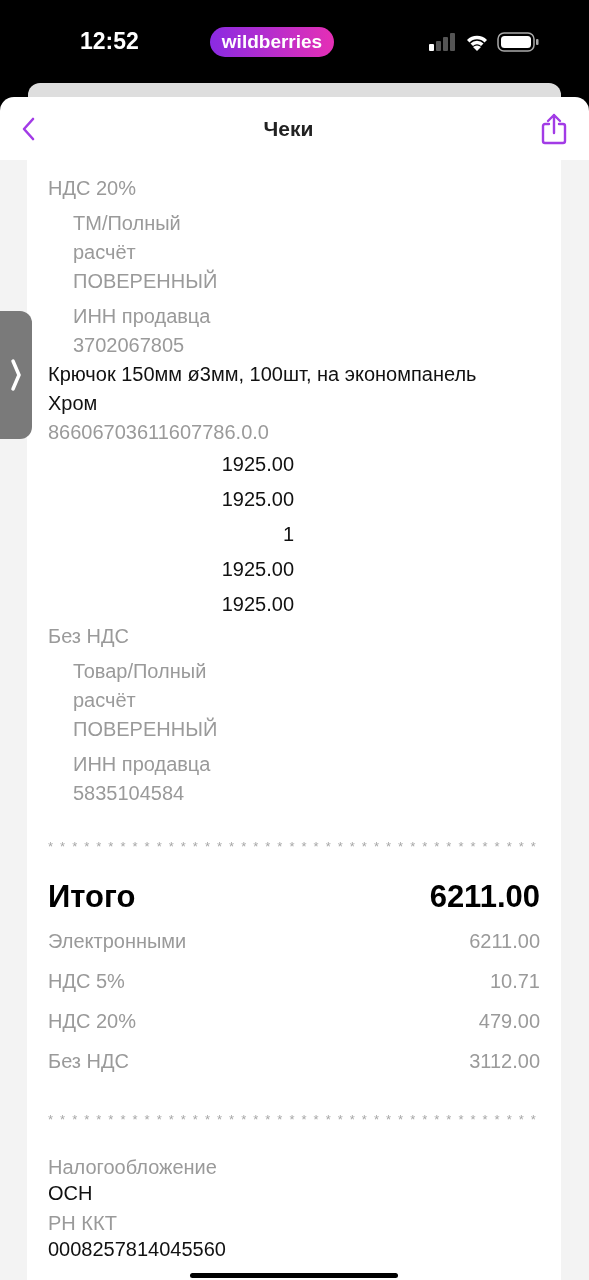 This screenshot has height=1280, width=589. What do you see at coordinates (110, 41) in the screenshot?
I see `status-time: 12:52` at bounding box center [110, 41].